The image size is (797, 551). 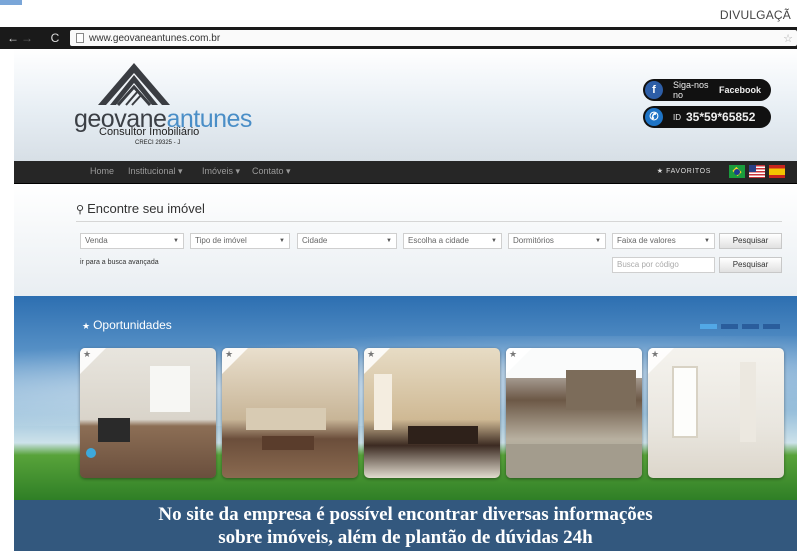 What do you see at coordinates (646, 240) in the screenshot?
I see `select-value: Faixa de valores` at bounding box center [646, 240].